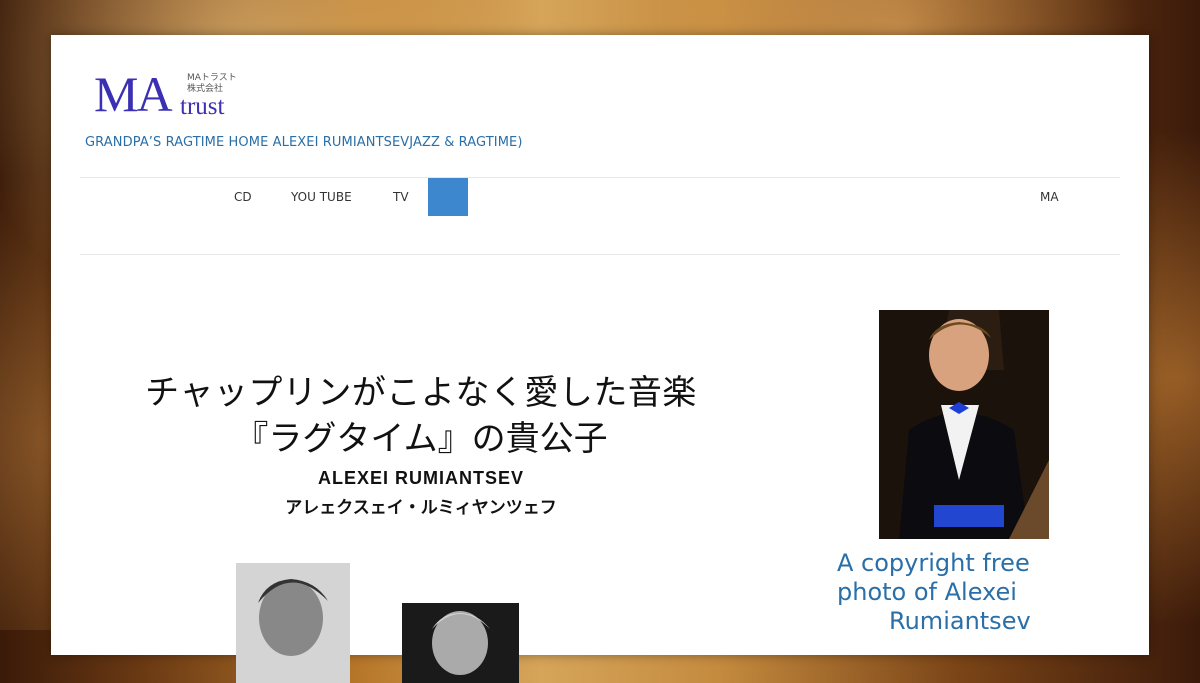  Describe the element at coordinates (421, 439) in the screenshot. I see `headline-line2: 『ラグタイム』の貴公子` at that location.